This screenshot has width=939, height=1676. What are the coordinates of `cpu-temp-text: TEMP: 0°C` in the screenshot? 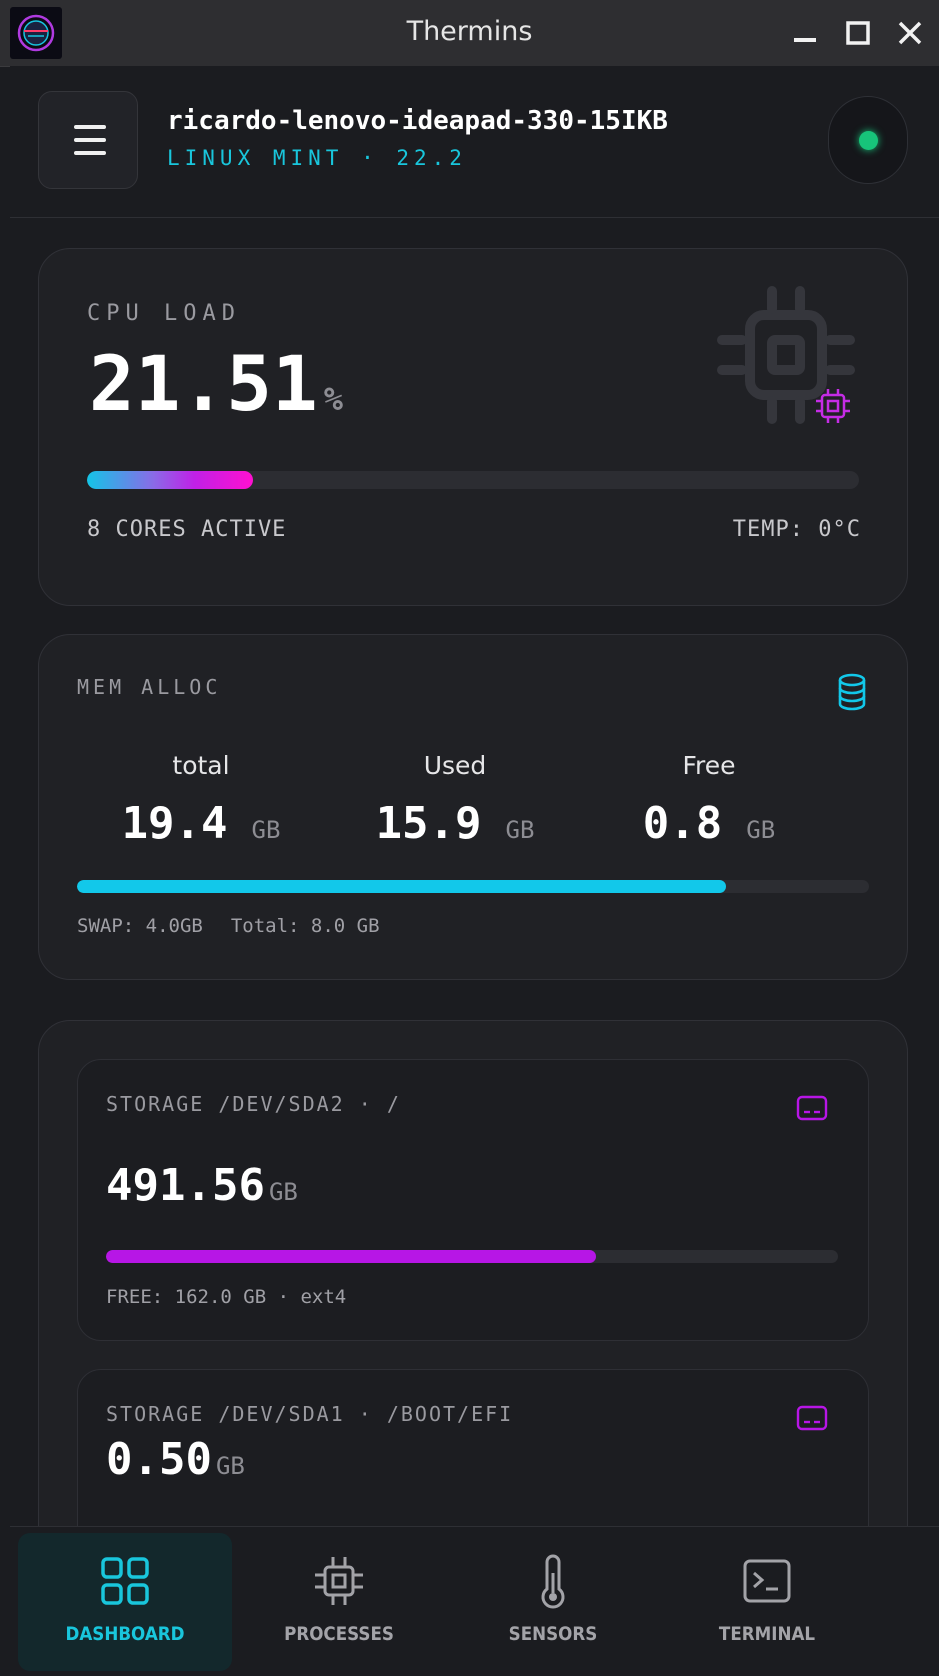 It's located at (796, 529).